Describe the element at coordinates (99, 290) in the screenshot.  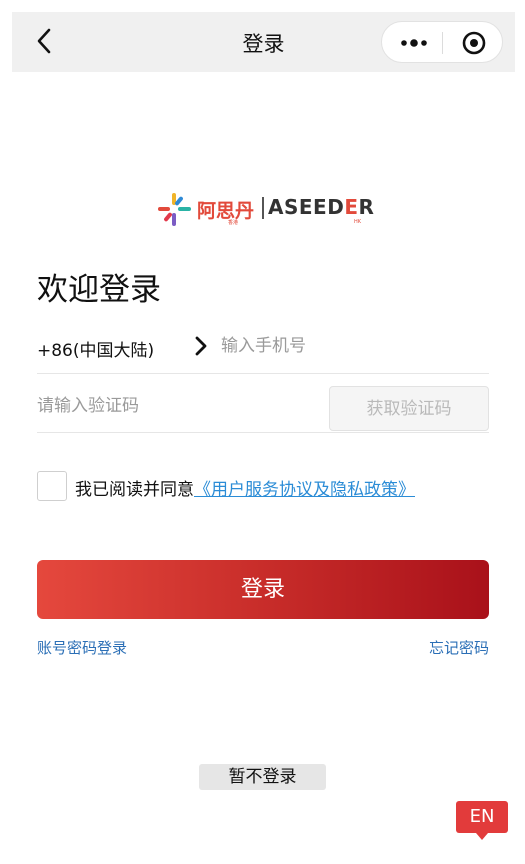
I see `welcome-heading: 欢迎登录` at that location.